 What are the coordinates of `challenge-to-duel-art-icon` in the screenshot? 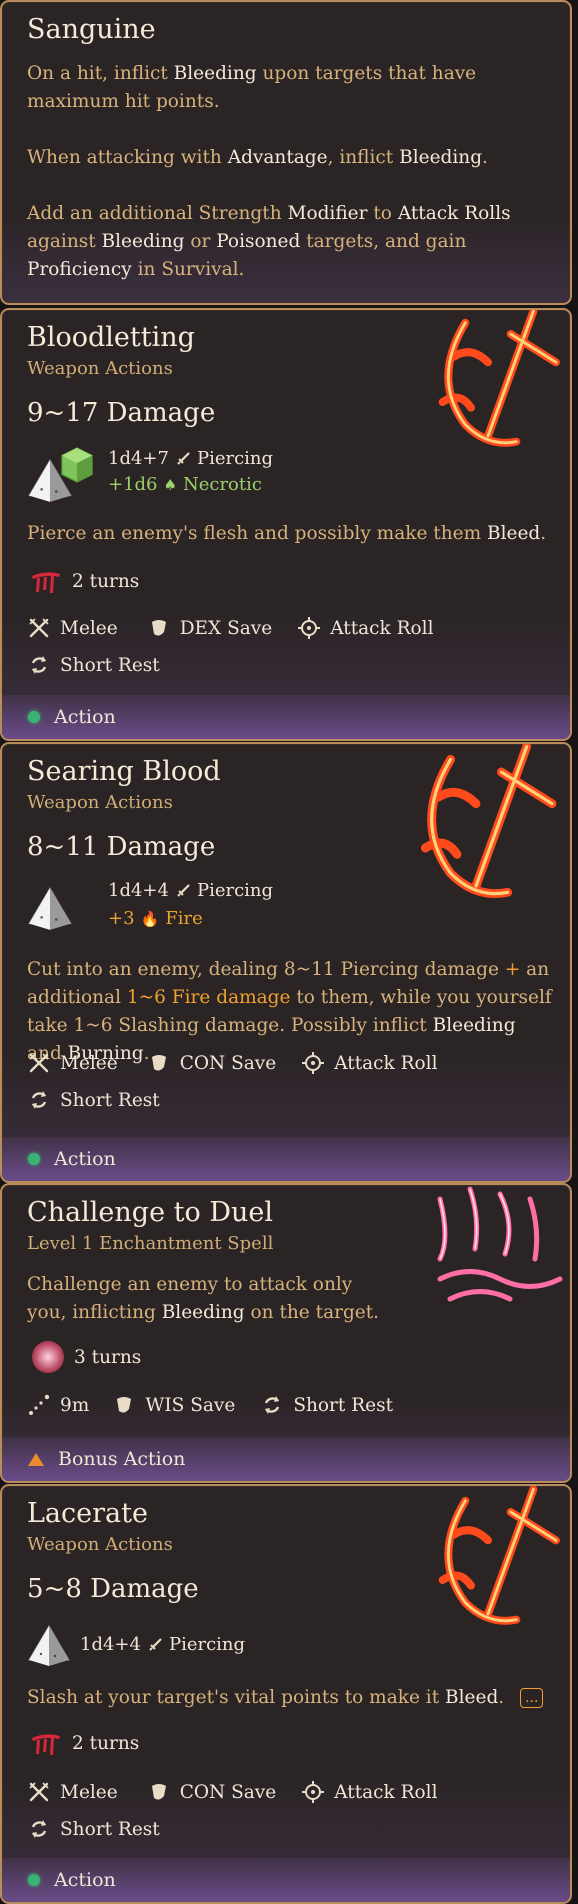 It's located at (491, 1256).